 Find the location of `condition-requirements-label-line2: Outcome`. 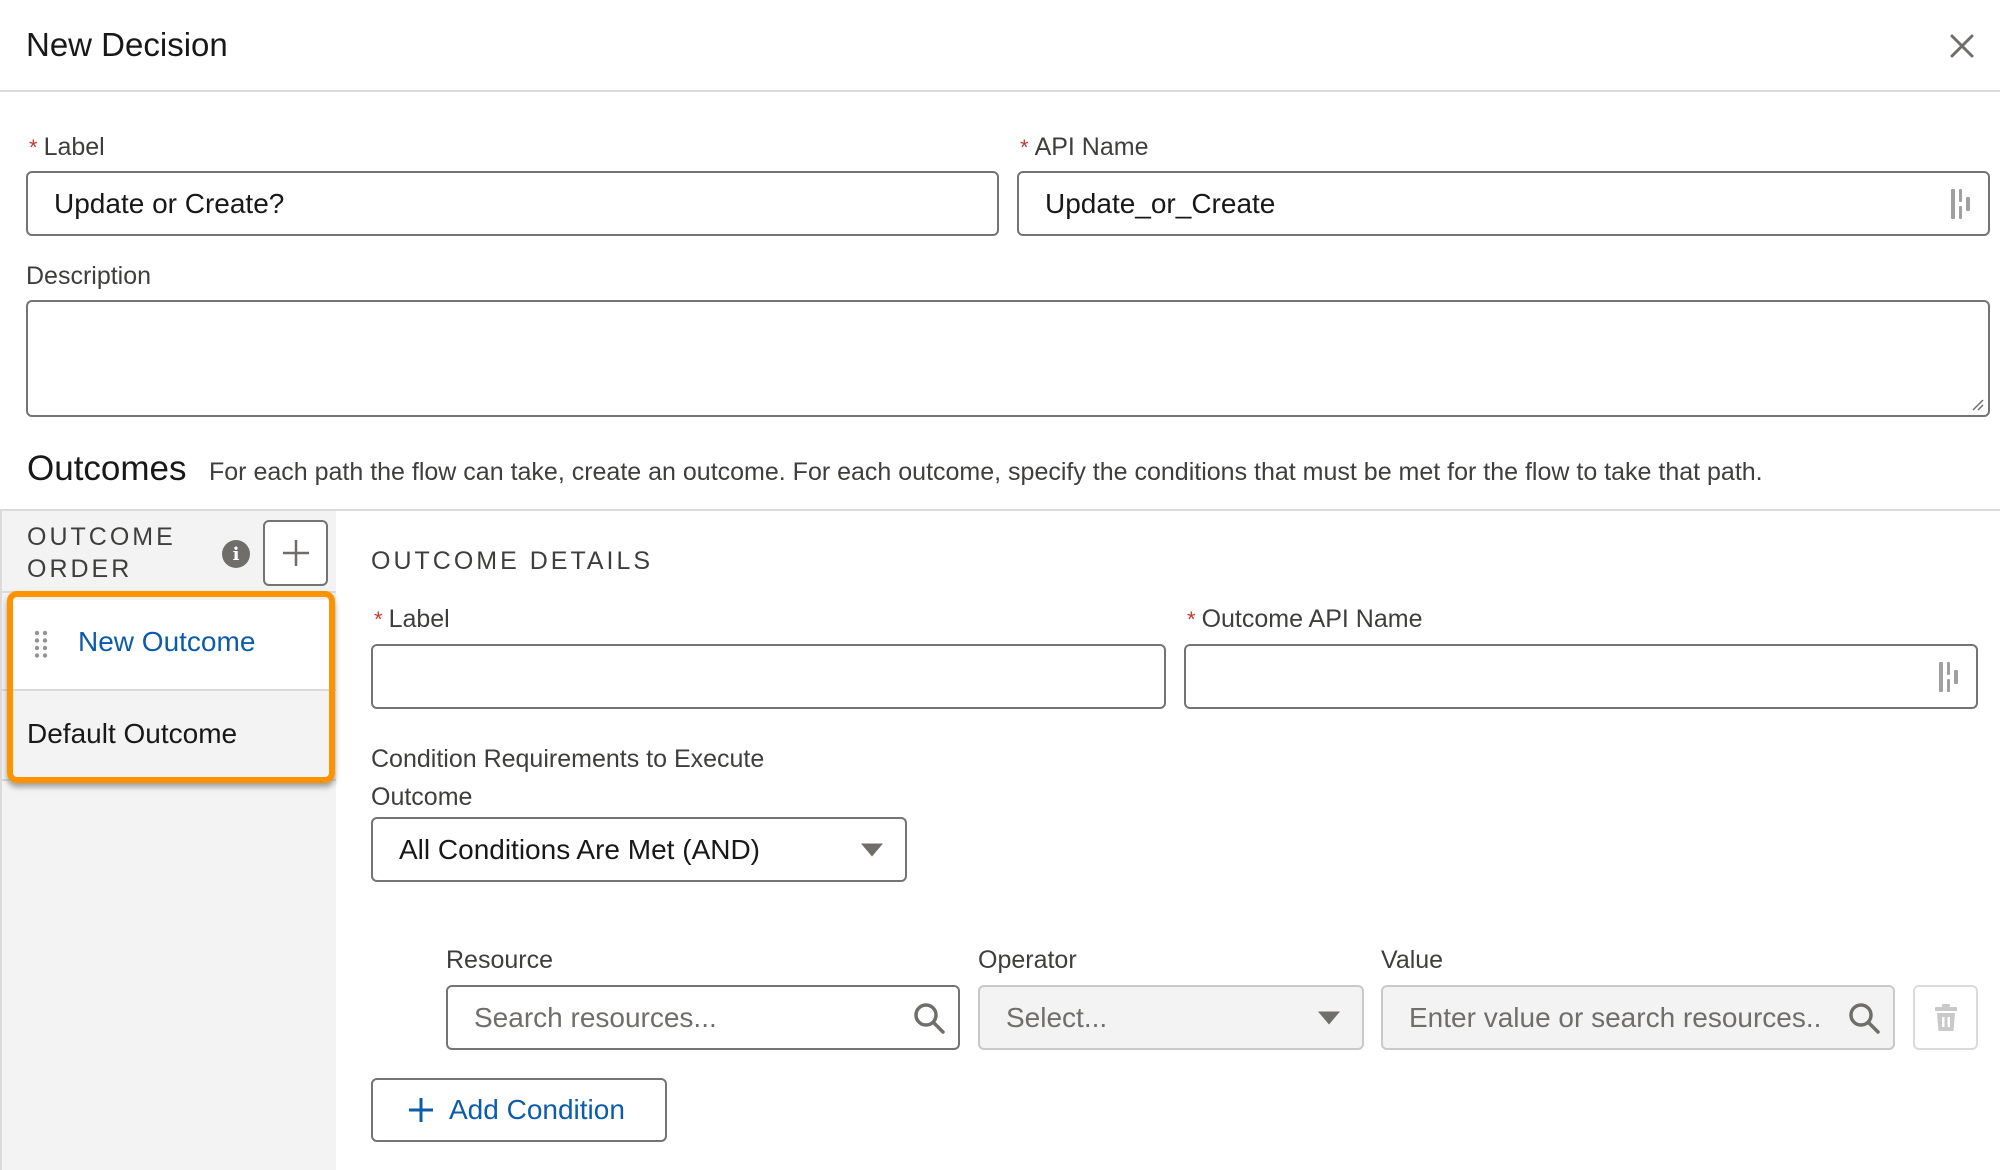

condition-requirements-label-line2: Outcome is located at coordinates (422, 797).